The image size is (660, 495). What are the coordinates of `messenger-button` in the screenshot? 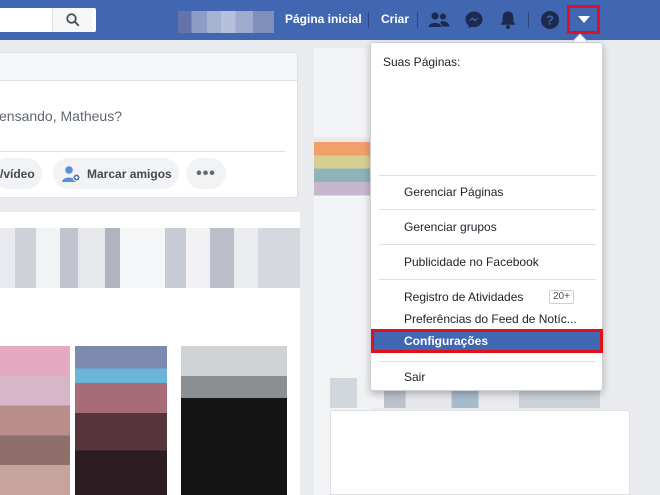 It's located at (474, 20).